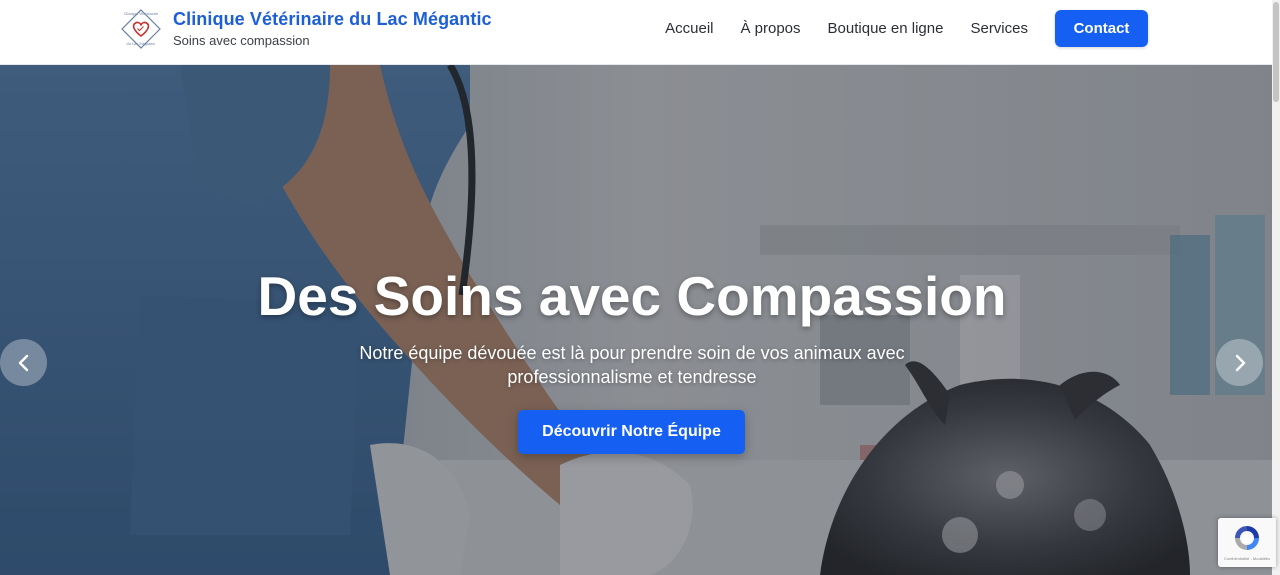 Image resolution: width=1280 pixels, height=575 pixels. Describe the element at coordinates (141, 29) in the screenshot. I see `clinic-logo-icon: Clinique Vétérinaire du Lac Mégantic` at that location.